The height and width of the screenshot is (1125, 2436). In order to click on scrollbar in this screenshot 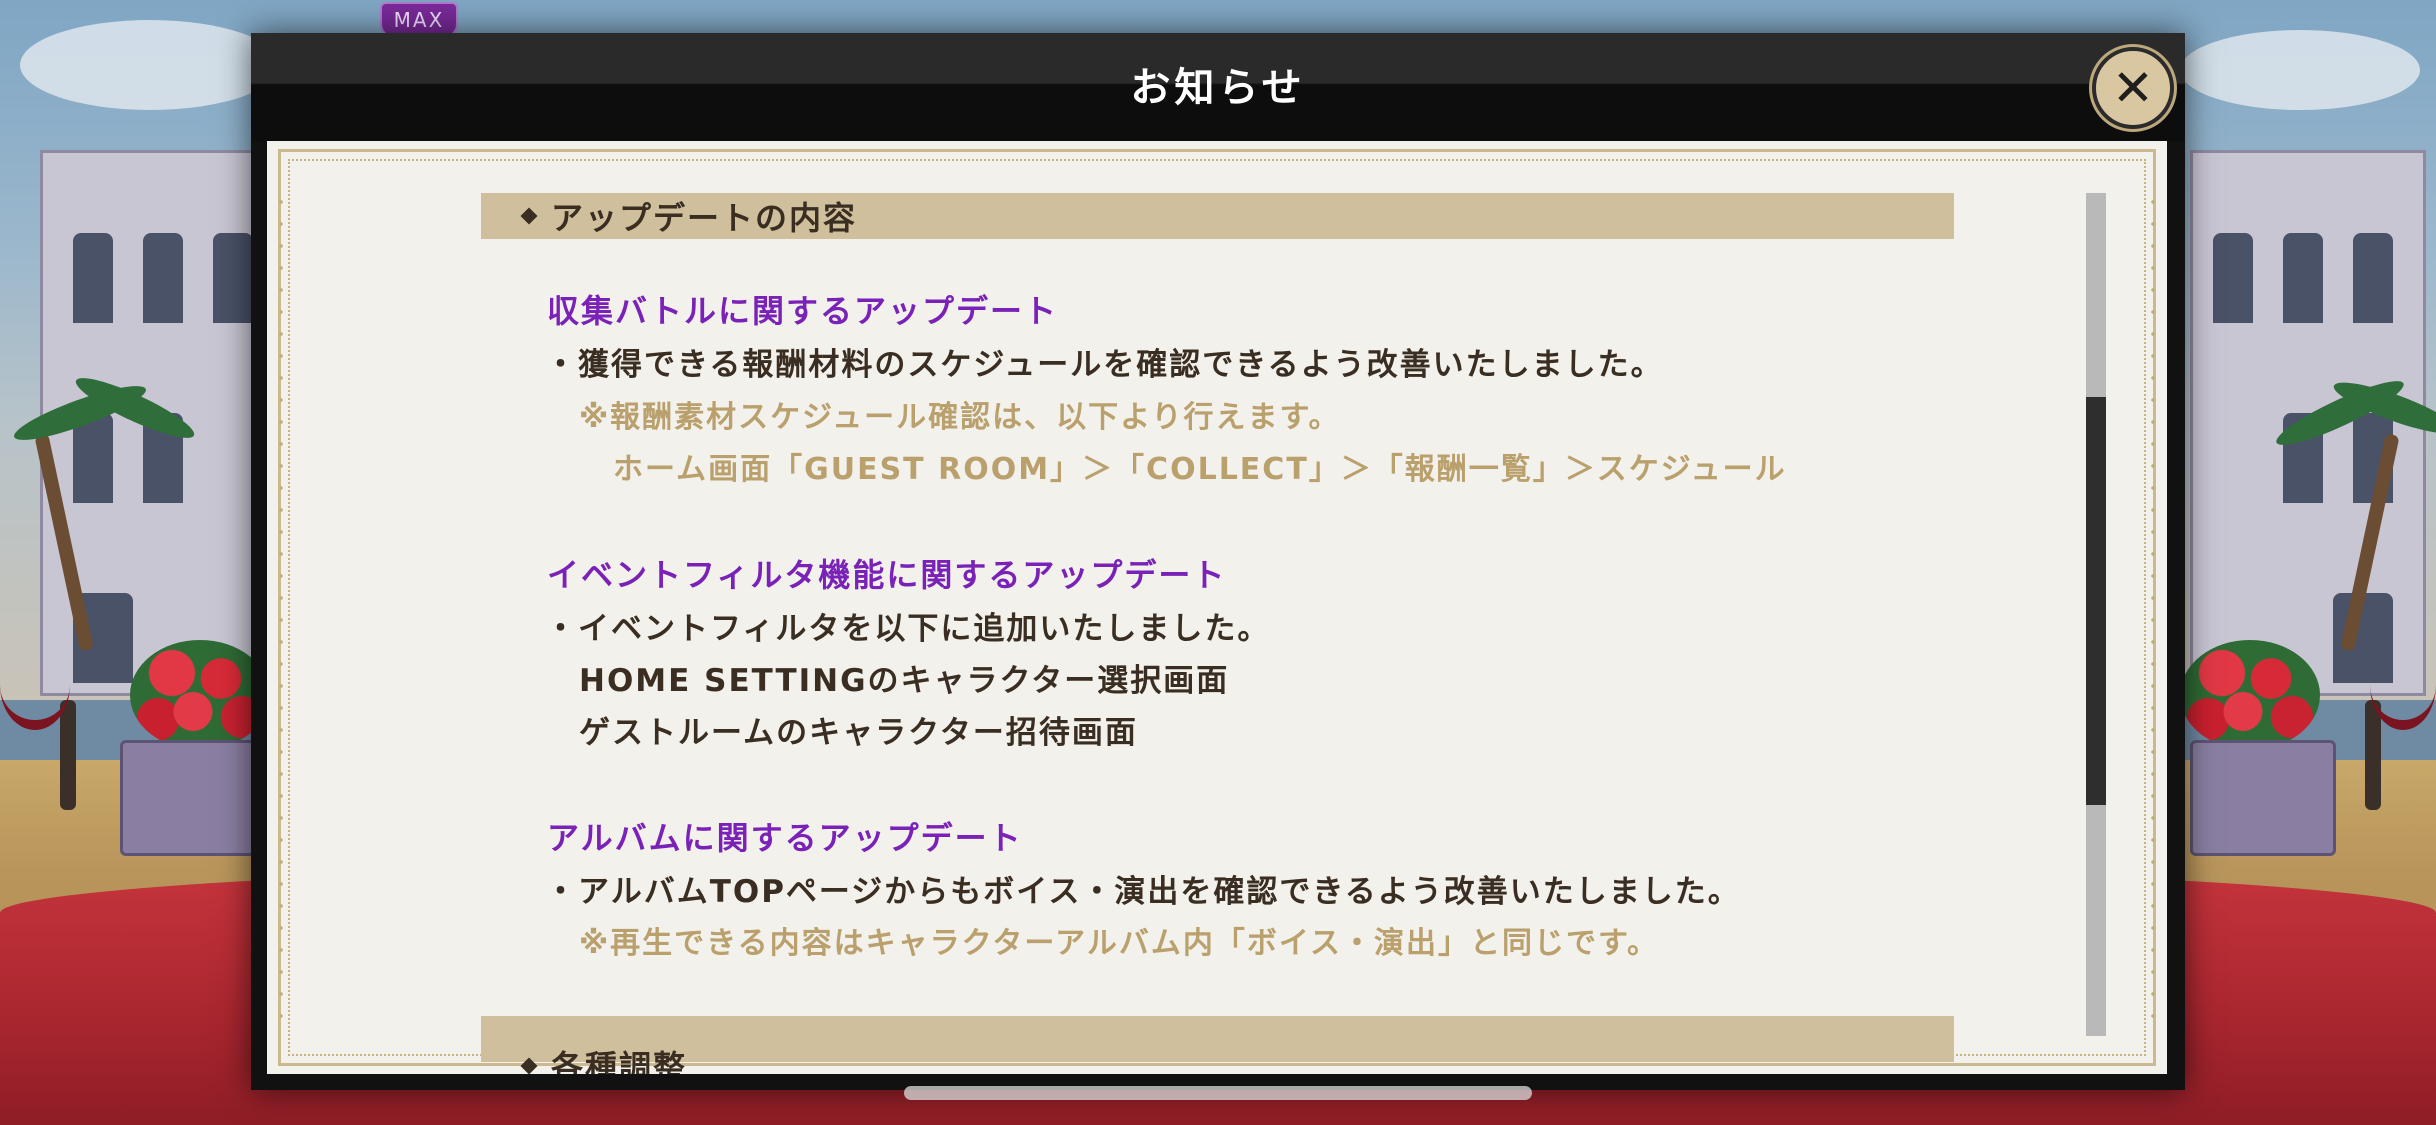, I will do `click(2096, 614)`.